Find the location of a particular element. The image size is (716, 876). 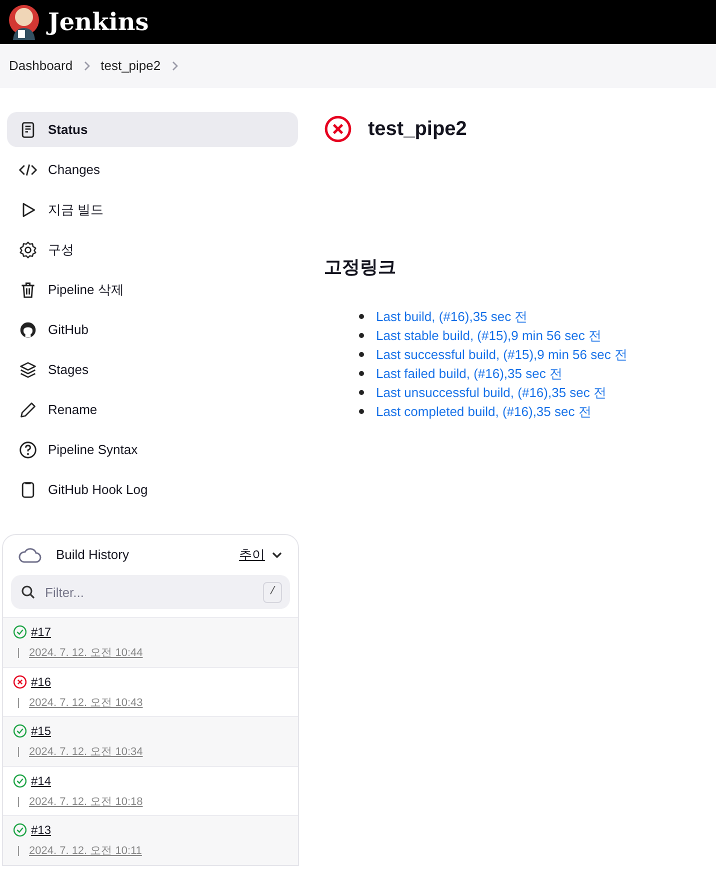

permalink: Last stable build, (#15),9 min 56 sec 전 is located at coordinates (489, 336).